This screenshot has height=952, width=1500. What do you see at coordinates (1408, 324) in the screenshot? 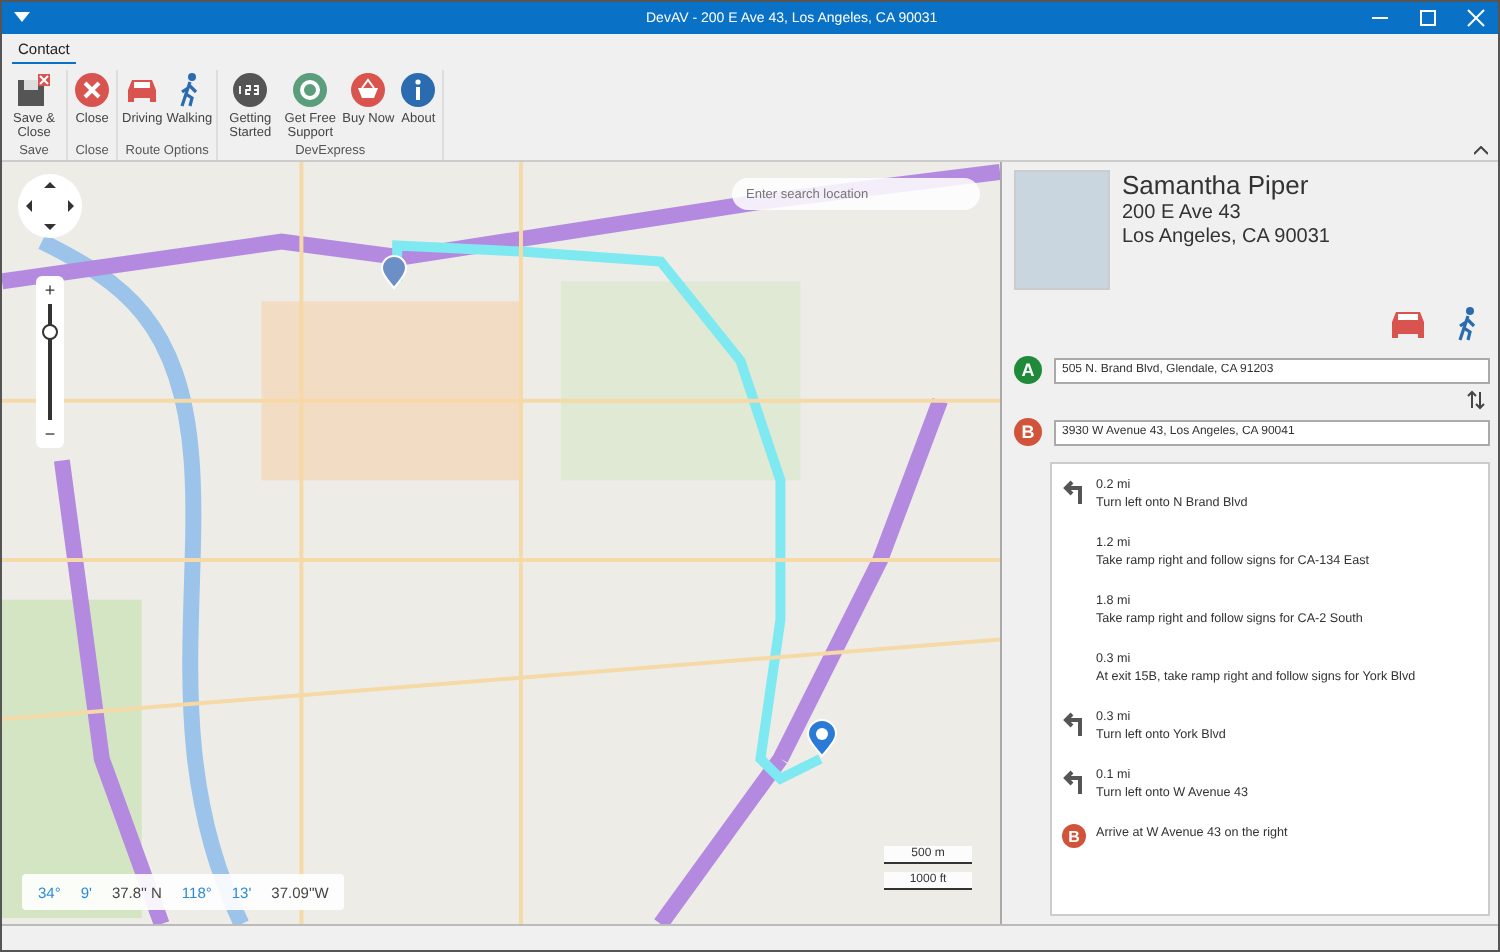
I see `car-icon` at bounding box center [1408, 324].